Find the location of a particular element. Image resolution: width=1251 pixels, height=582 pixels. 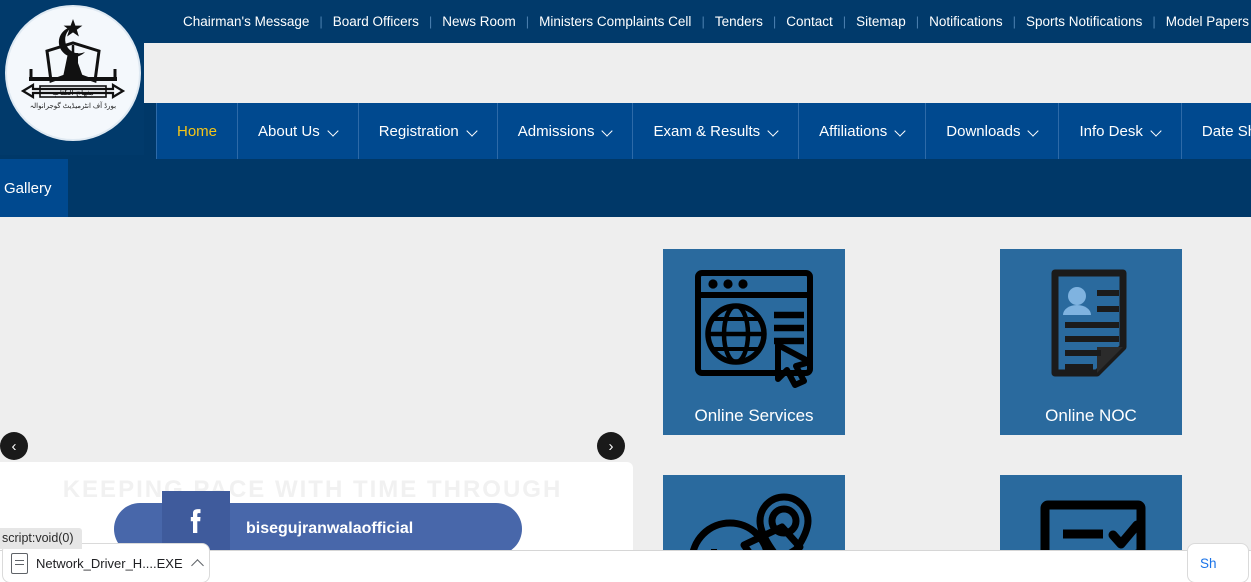

status-tooltip-text: script:void(0) is located at coordinates (38, 538).